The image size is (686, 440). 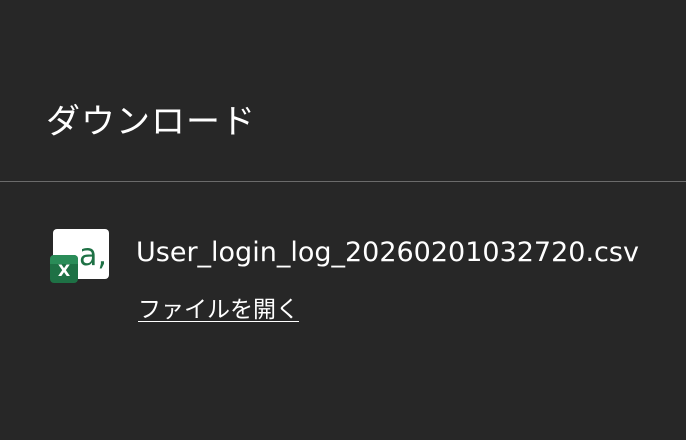 I want to click on panel-title: ダウンロード, so click(x=151, y=122).